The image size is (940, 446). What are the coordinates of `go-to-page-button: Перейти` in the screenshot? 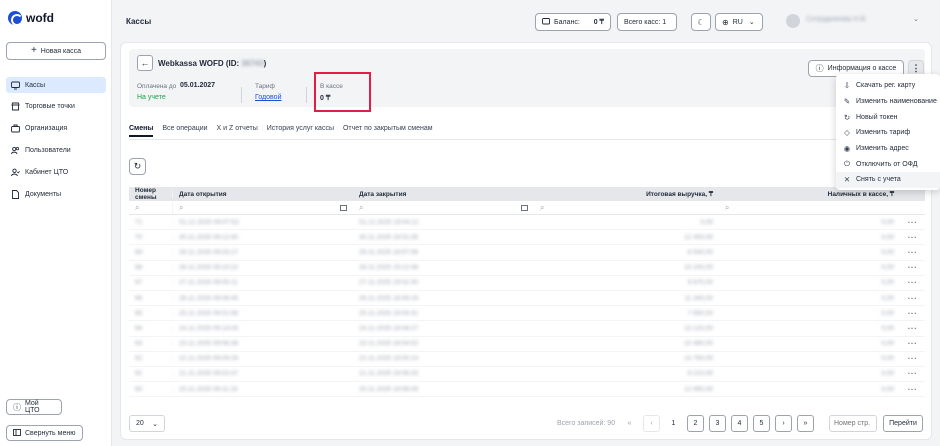 It's located at (903, 423).